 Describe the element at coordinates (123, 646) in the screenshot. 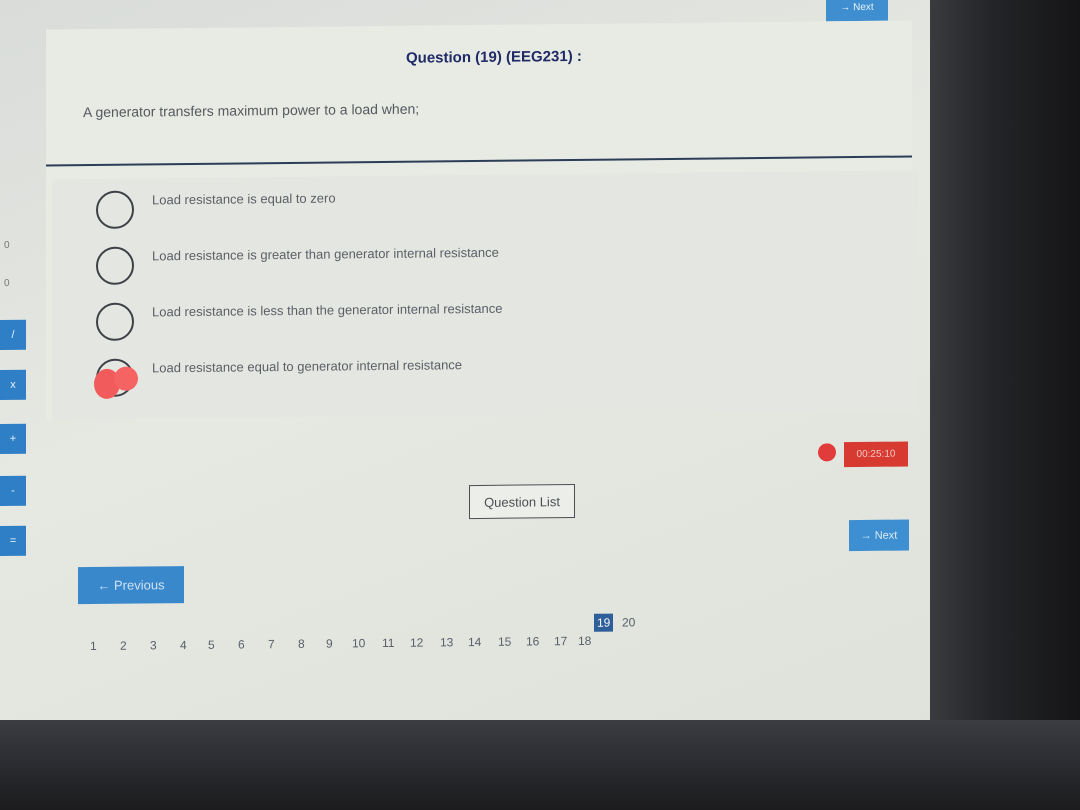

I see `page-link-2: 2` at that location.